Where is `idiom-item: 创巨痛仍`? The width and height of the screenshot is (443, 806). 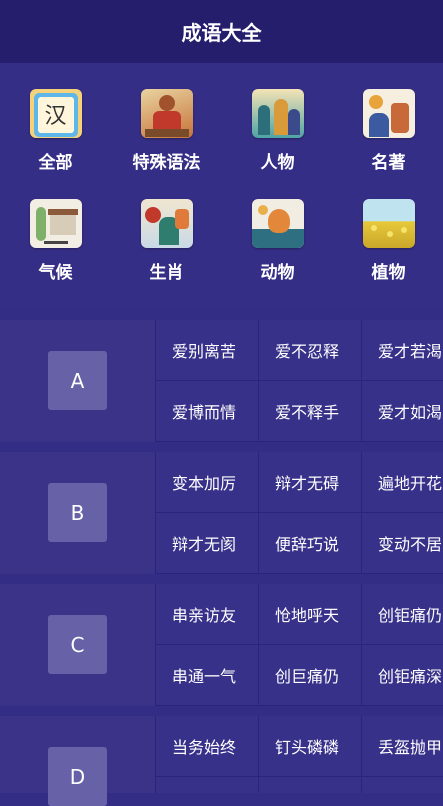
idiom-item: 创巨痛仍 is located at coordinates (310, 675).